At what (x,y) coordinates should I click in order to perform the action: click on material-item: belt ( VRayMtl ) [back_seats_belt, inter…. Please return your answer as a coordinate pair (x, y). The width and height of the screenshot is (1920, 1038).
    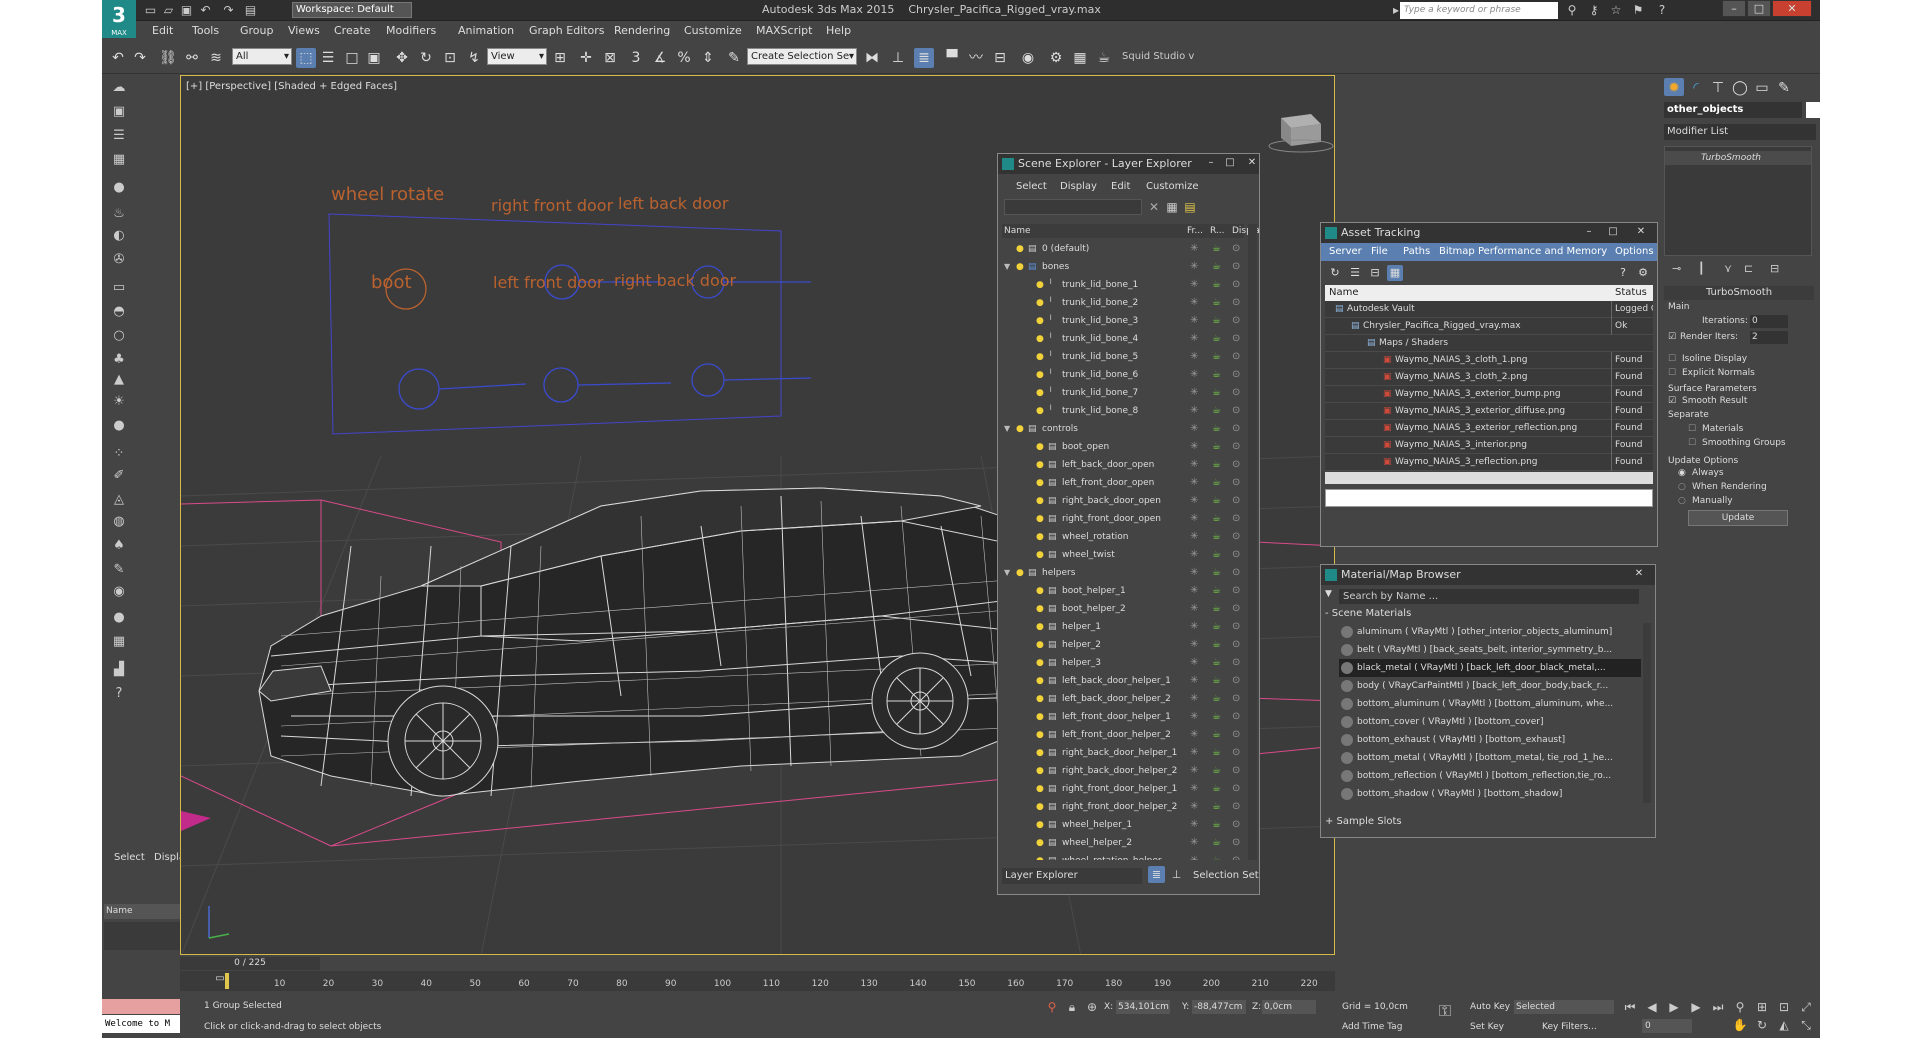
    Looking at the image, I should click on (1490, 650).